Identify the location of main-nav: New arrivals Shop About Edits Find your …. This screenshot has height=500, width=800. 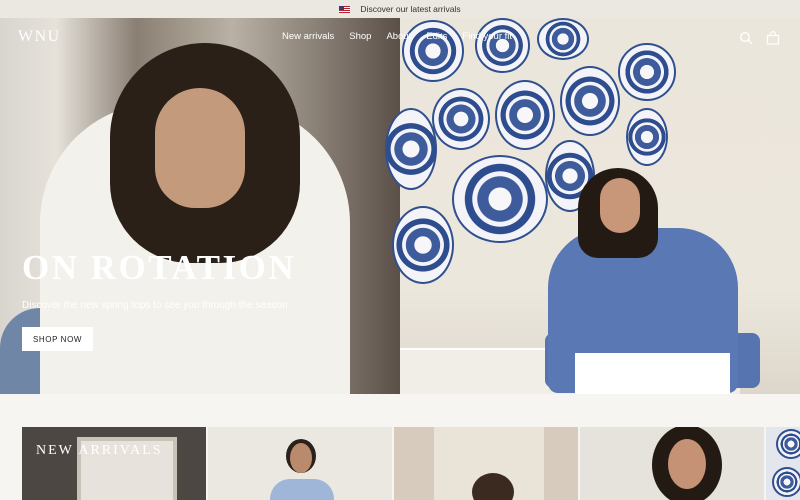
(397, 36).